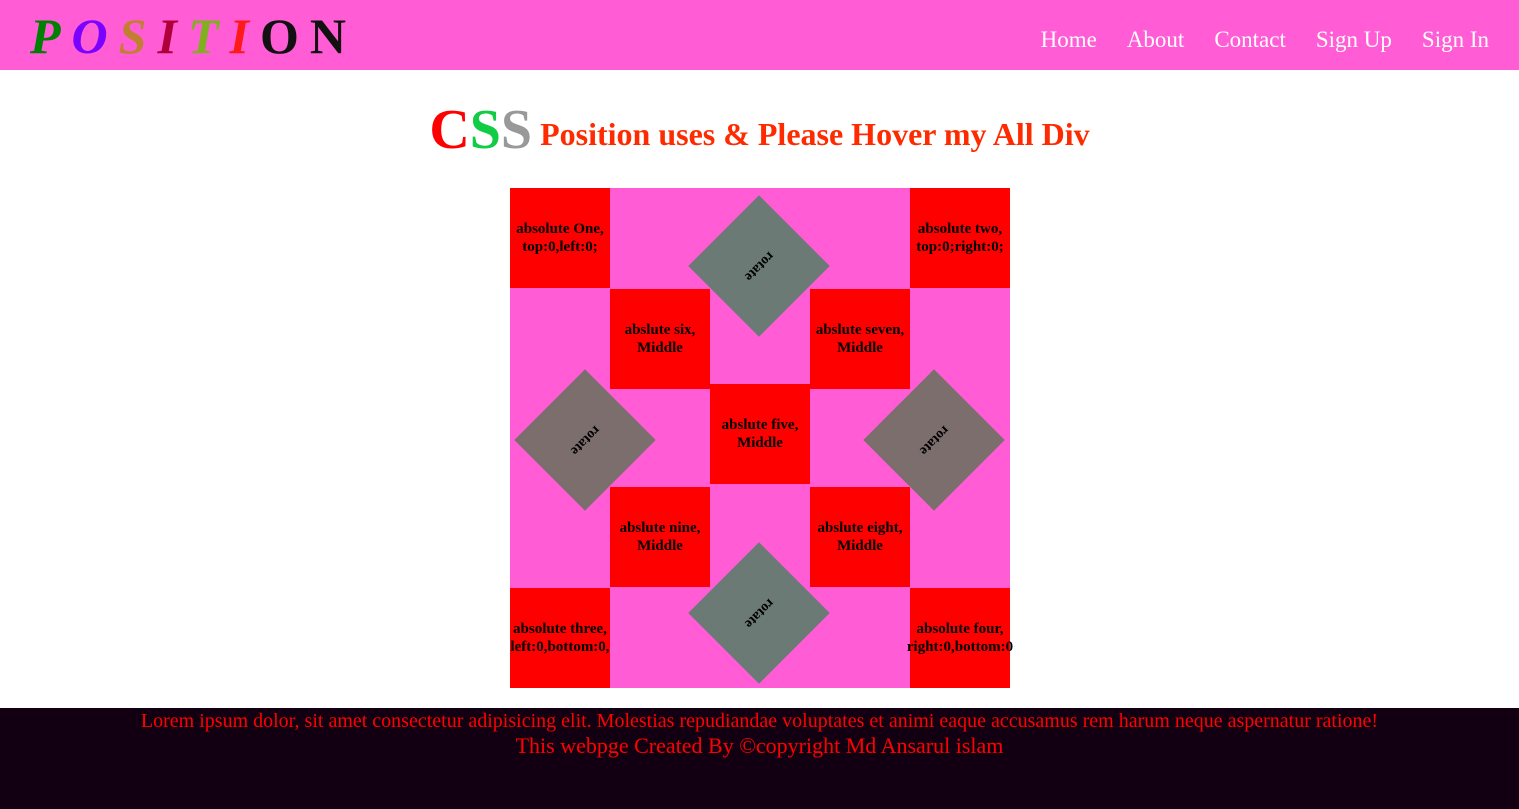 Image resolution: width=1519 pixels, height=809 pixels. I want to click on nav-menu: Home About Contact Sign Up Sign In, so click(1250, 40).